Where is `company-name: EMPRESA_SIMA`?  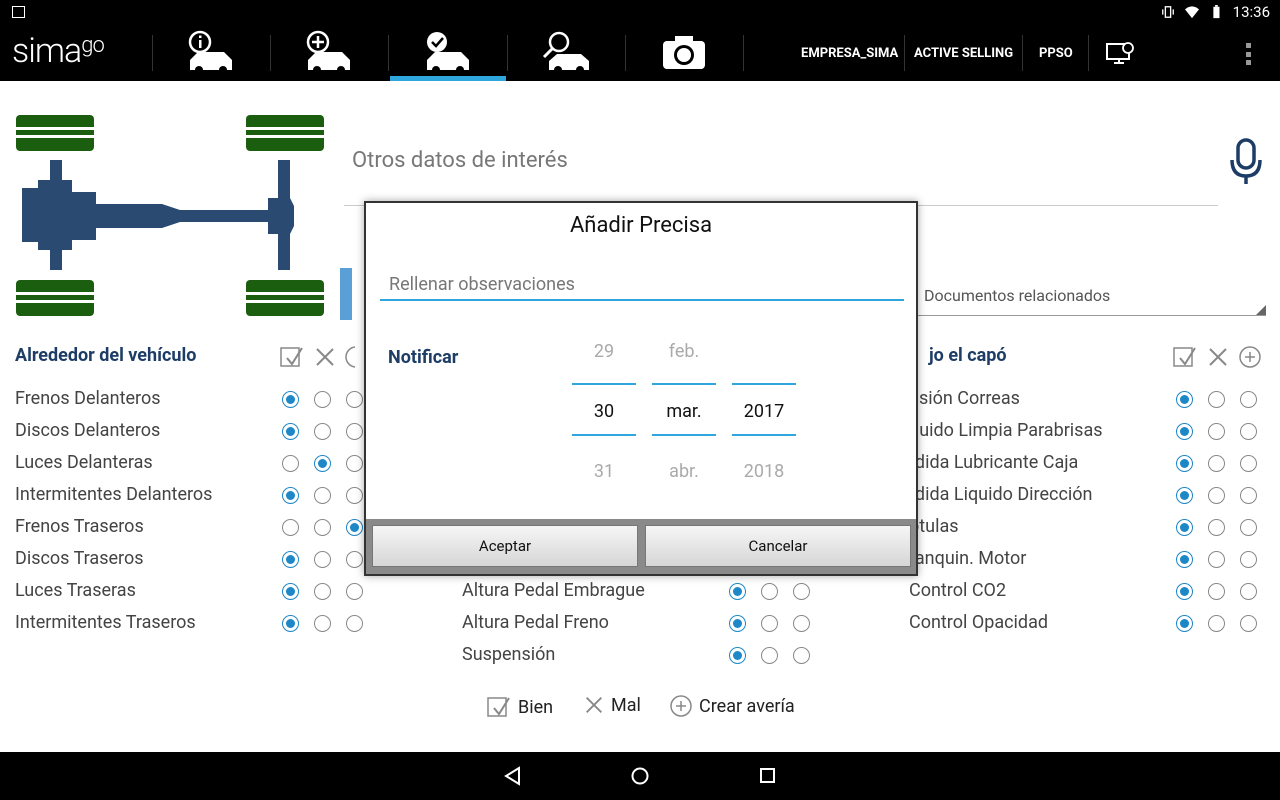 company-name: EMPRESA_SIMA is located at coordinates (849, 53).